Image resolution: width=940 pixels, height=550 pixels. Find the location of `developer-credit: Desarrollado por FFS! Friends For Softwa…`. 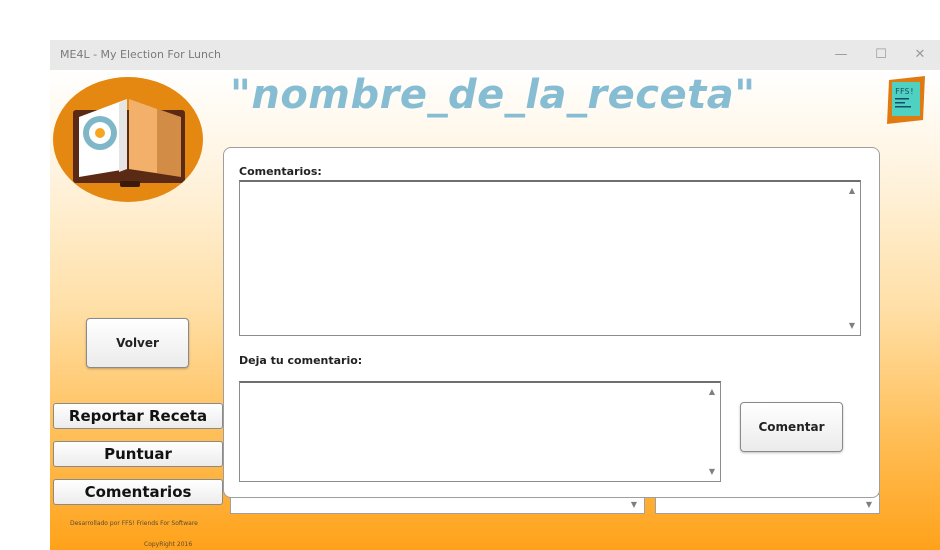

developer-credit: Desarrollado por FFS! Friends For Softwa… is located at coordinates (134, 523).